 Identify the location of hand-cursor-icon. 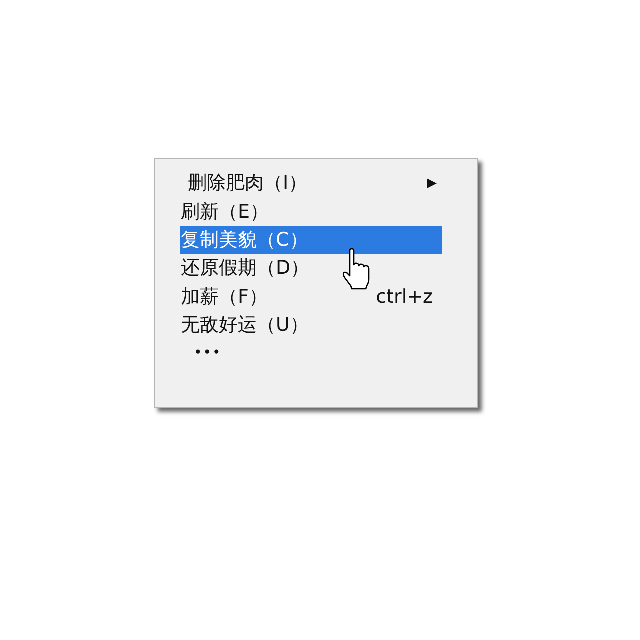
(357, 269).